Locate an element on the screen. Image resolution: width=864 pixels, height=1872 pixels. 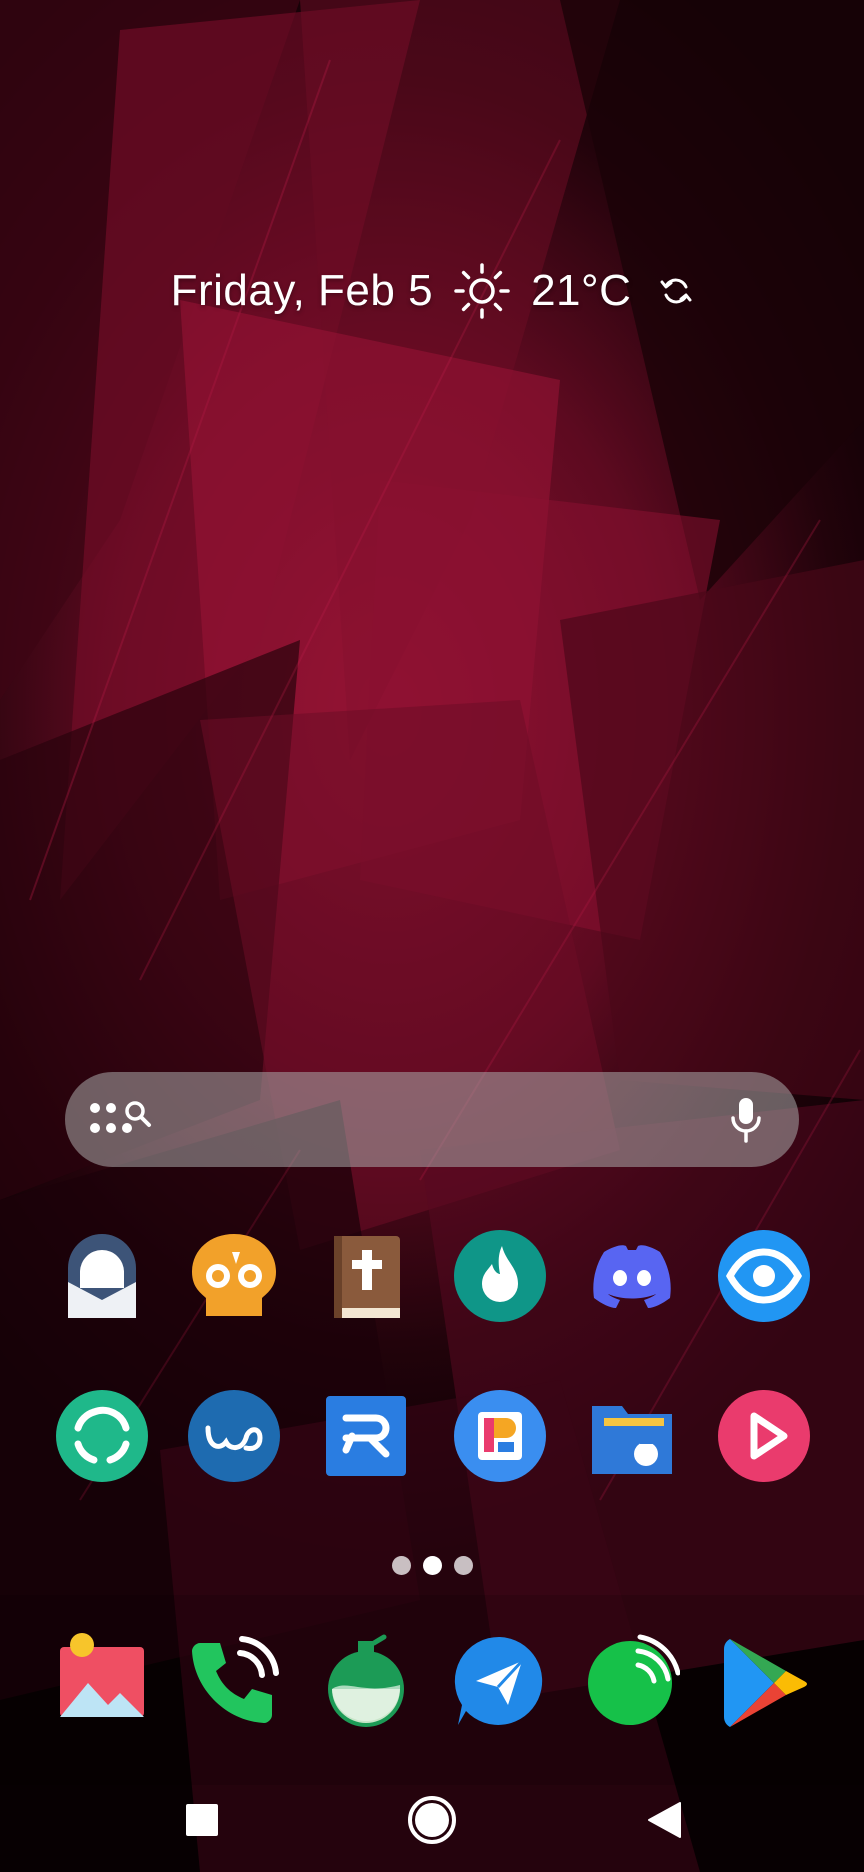
play-store-icon is located at coordinates (765, 1683).